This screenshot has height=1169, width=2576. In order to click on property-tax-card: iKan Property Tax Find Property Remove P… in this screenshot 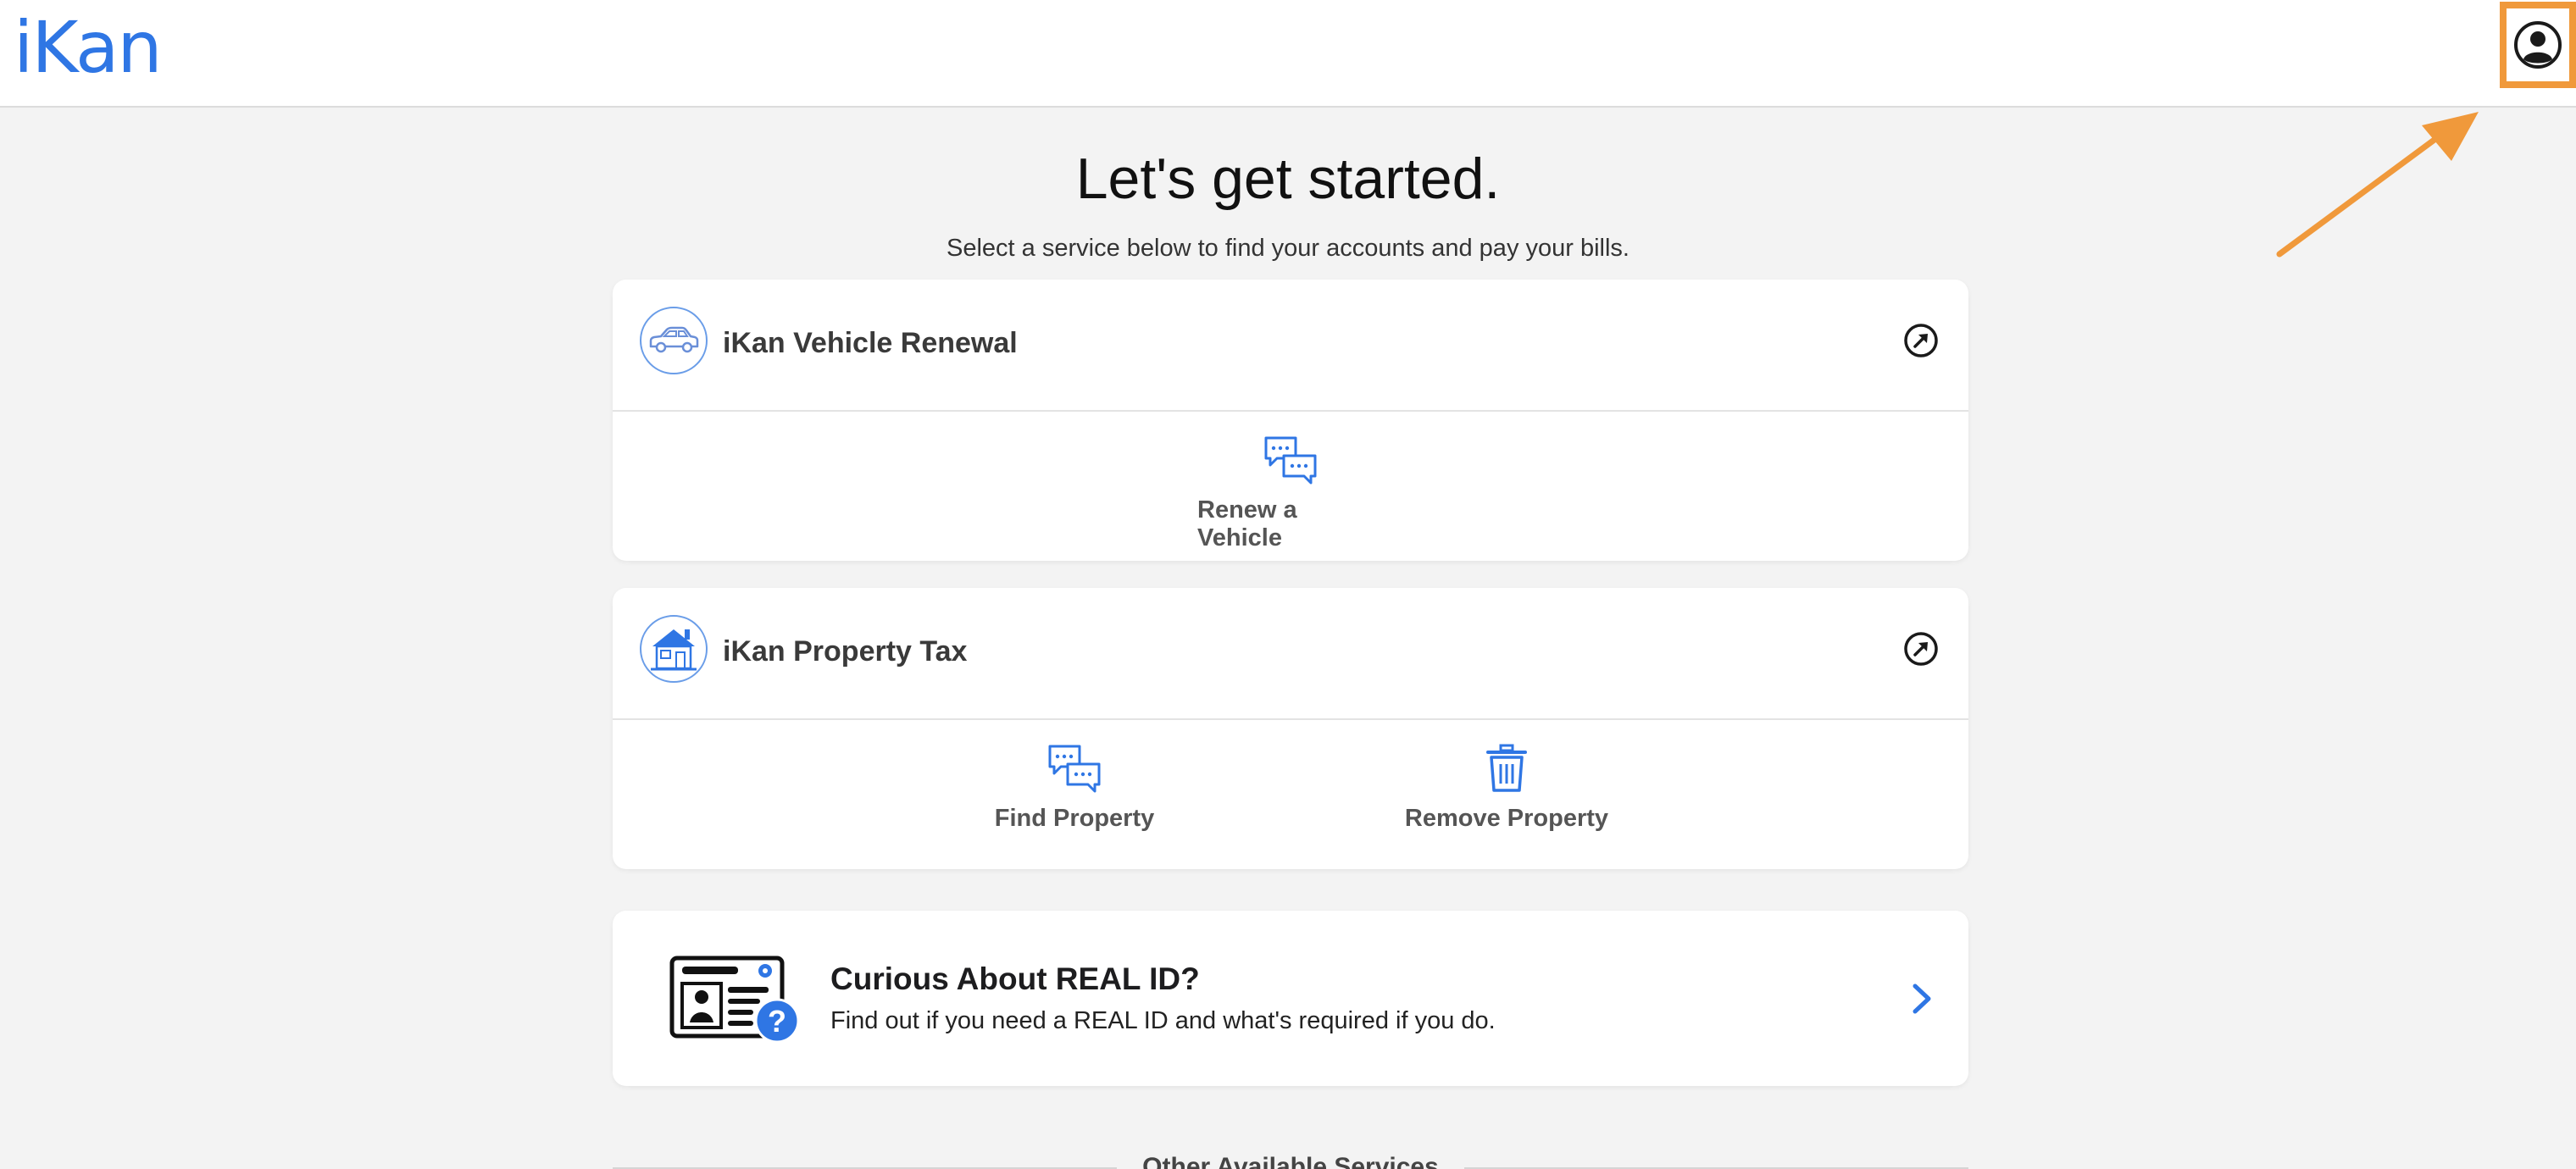, I will do `click(1290, 728)`.